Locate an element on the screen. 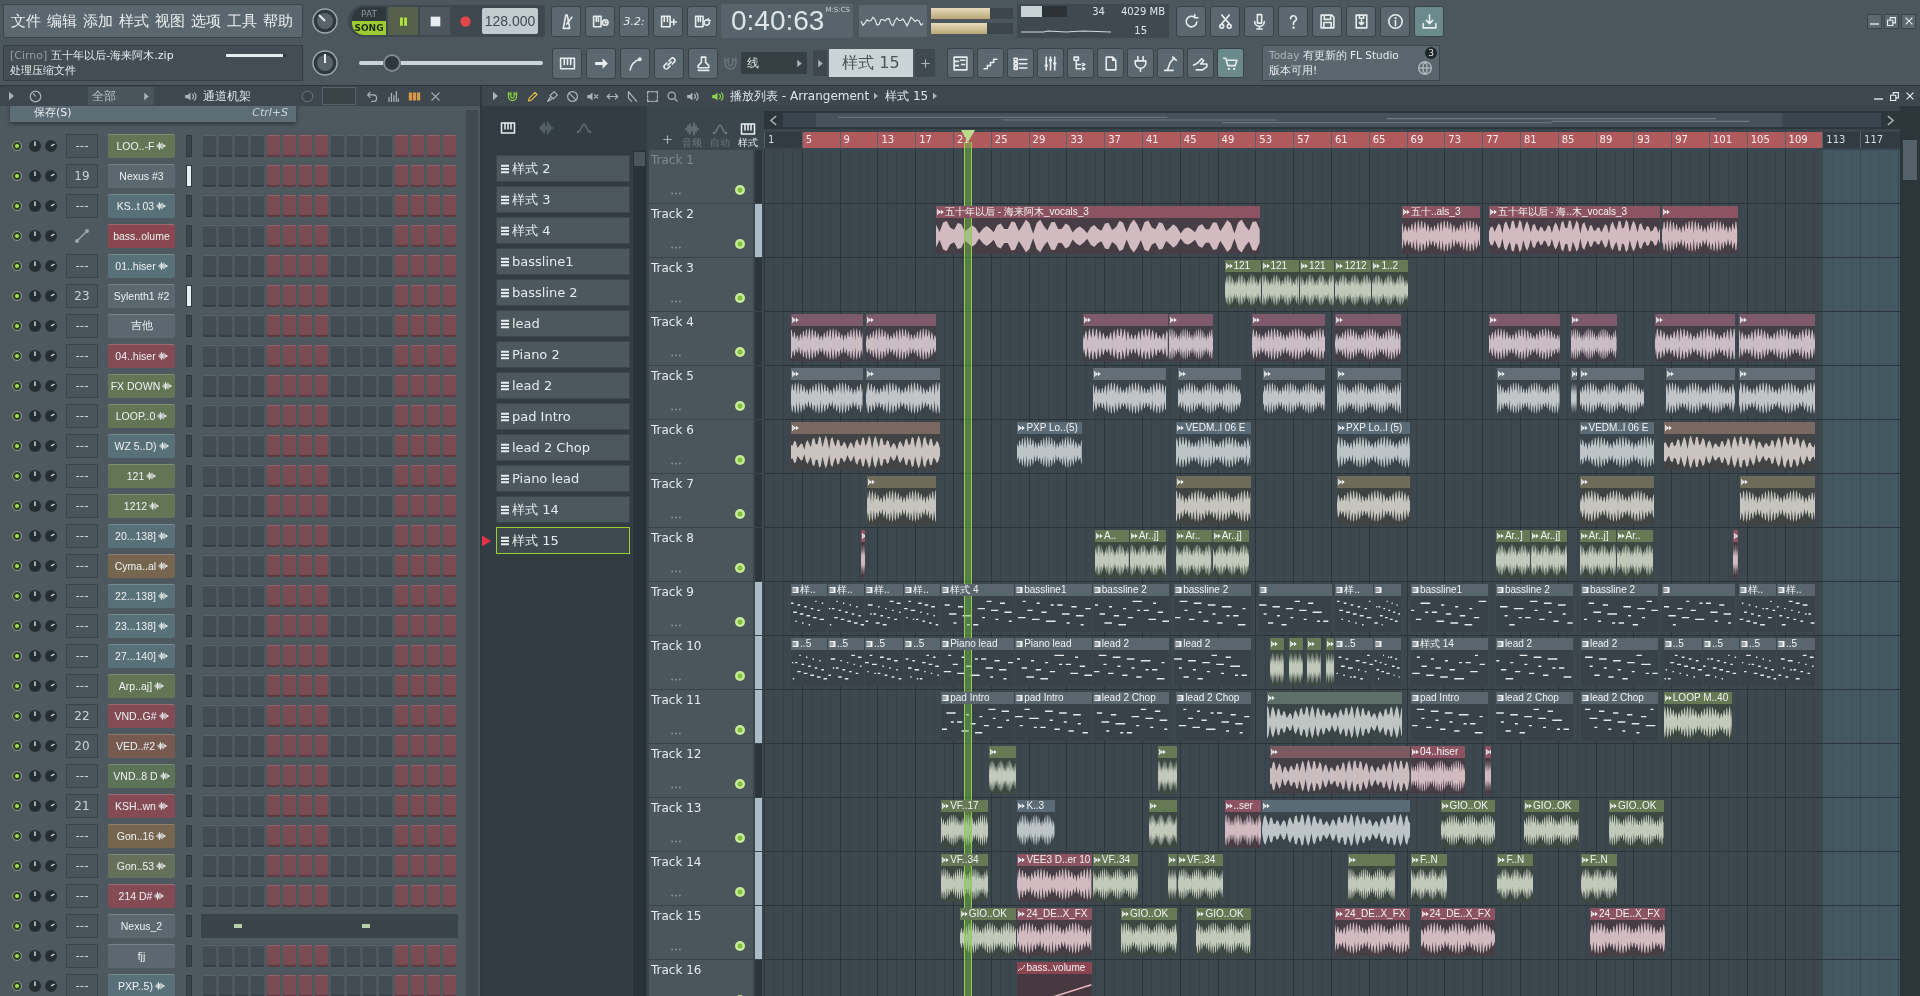 The width and height of the screenshot is (1920, 996). track-header: Track 2 is located at coordinates (701, 231).